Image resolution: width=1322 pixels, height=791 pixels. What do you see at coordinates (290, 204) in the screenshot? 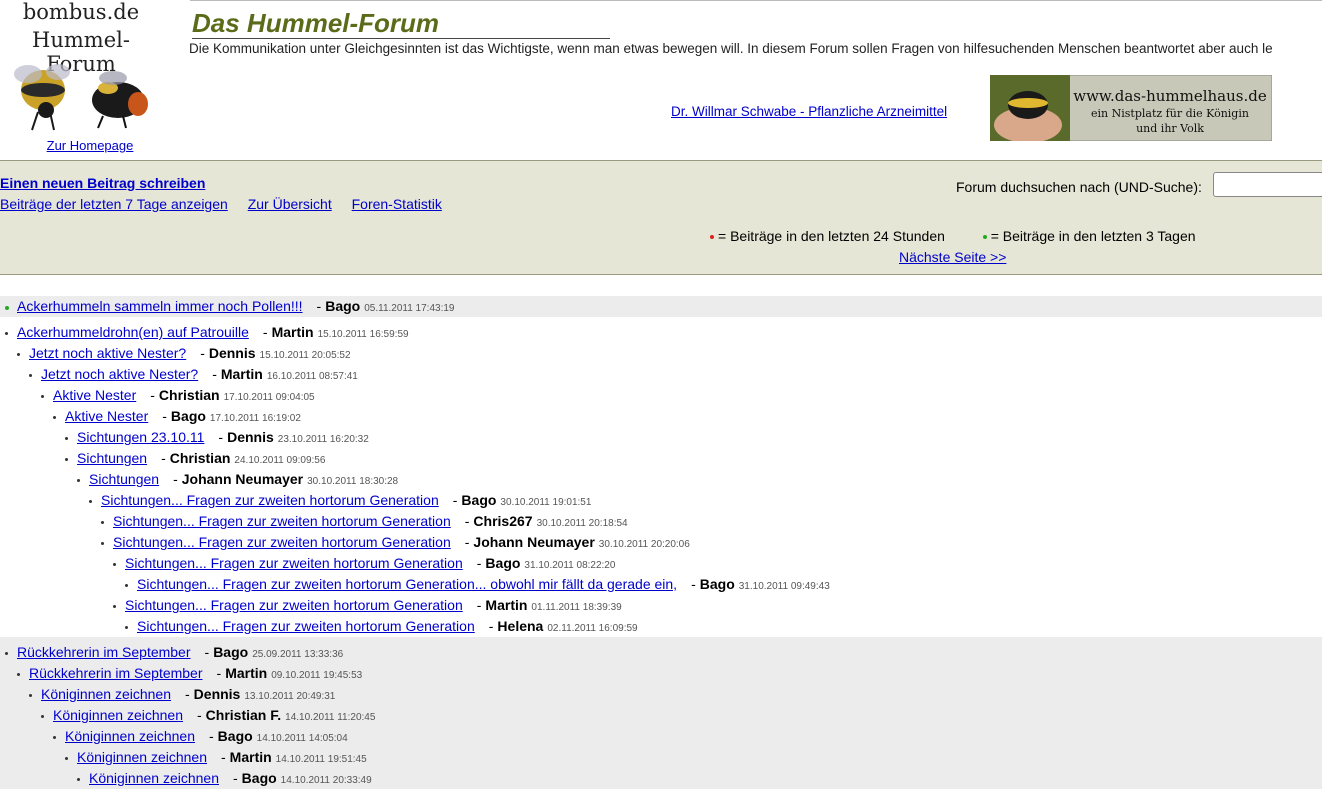
I see `overview-link: Zur Übersicht` at bounding box center [290, 204].